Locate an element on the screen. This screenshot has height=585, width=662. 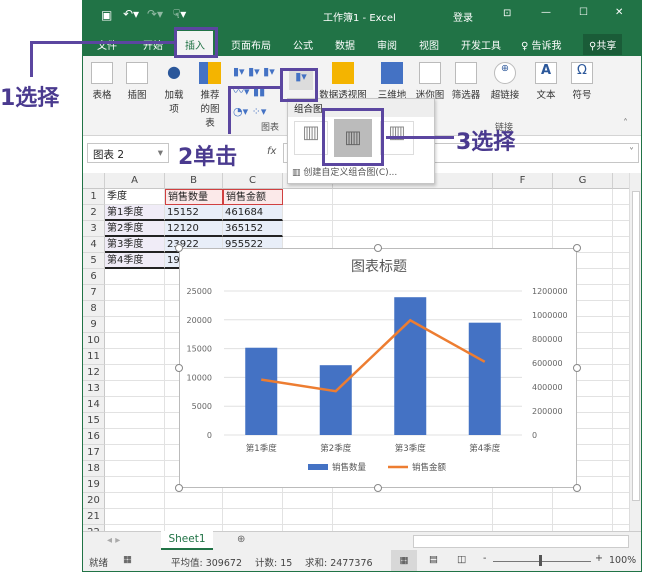
row-header: 6 is located at coordinates (94, 277).